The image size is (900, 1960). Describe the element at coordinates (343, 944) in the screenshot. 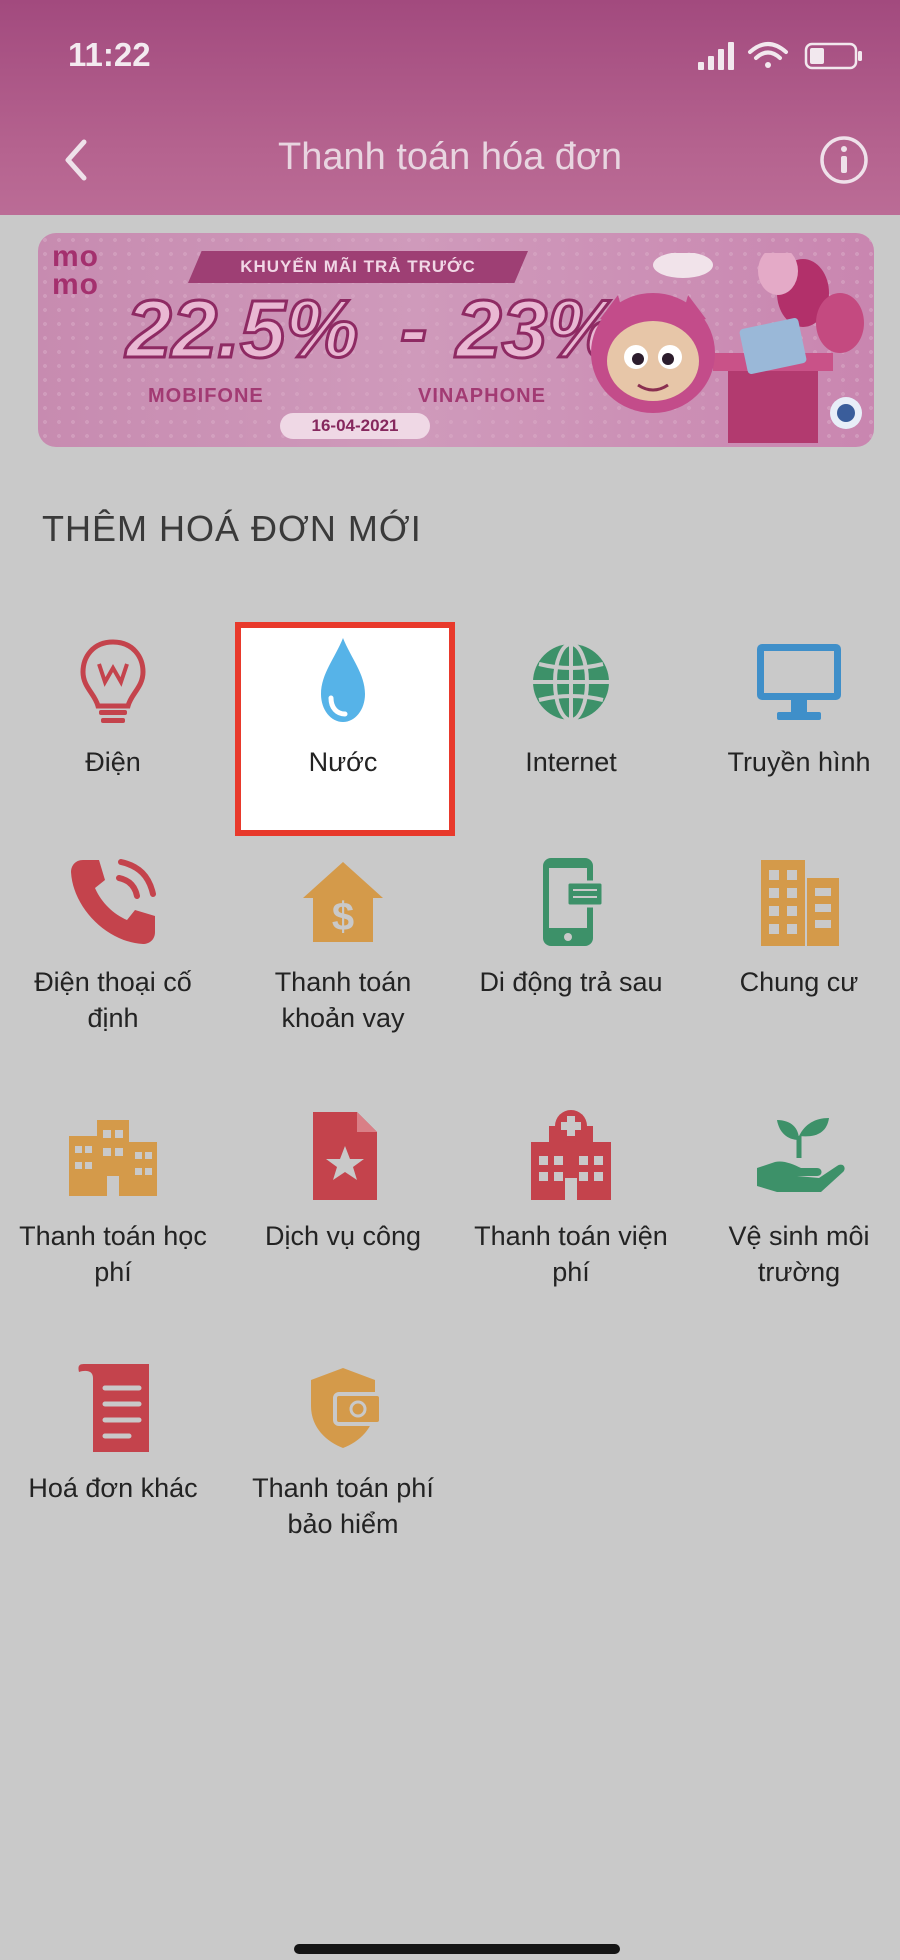

I see `tile-thanh-toan-khoan-vay: $ Thanh toán khoản vay` at that location.